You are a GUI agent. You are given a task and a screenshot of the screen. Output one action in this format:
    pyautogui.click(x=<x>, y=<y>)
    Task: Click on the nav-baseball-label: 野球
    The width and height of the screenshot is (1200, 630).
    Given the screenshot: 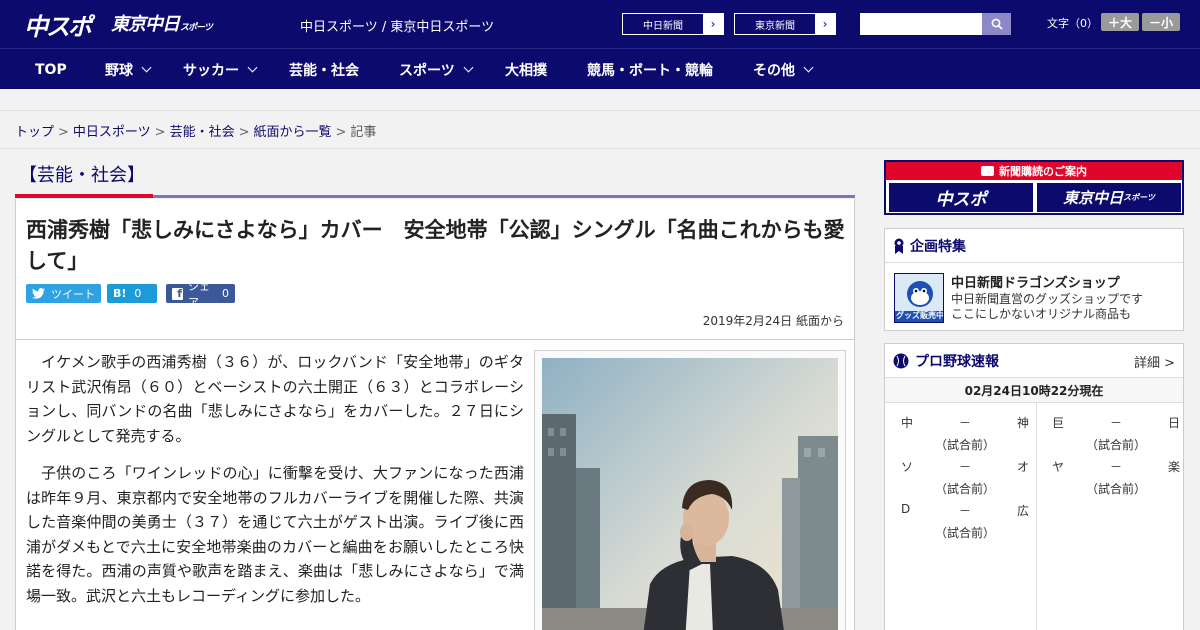 What is the action you would take?
    pyautogui.click(x=119, y=70)
    